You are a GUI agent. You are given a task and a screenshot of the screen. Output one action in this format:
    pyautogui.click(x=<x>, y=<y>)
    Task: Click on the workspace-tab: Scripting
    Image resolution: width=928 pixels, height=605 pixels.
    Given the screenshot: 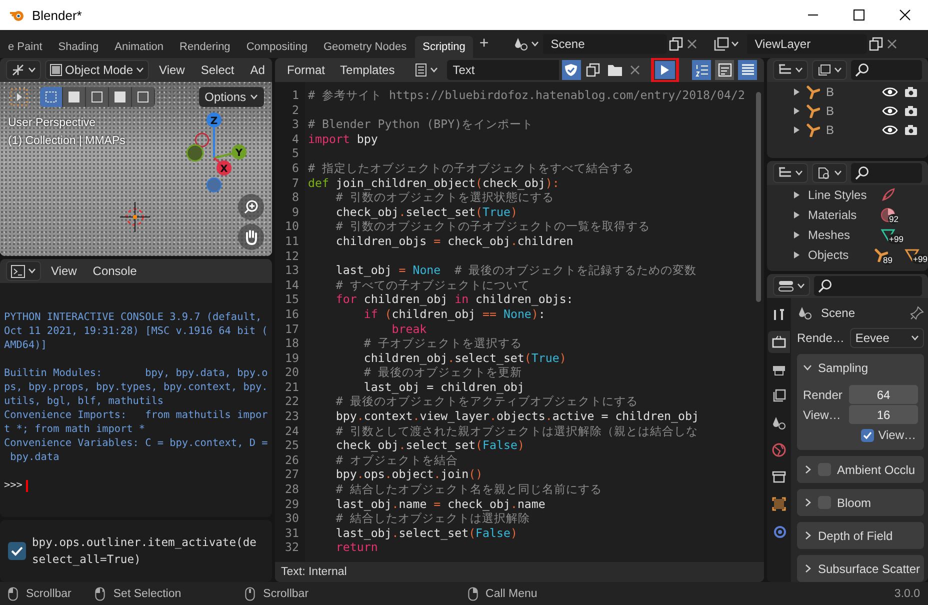 What is the action you would take?
    pyautogui.click(x=444, y=47)
    